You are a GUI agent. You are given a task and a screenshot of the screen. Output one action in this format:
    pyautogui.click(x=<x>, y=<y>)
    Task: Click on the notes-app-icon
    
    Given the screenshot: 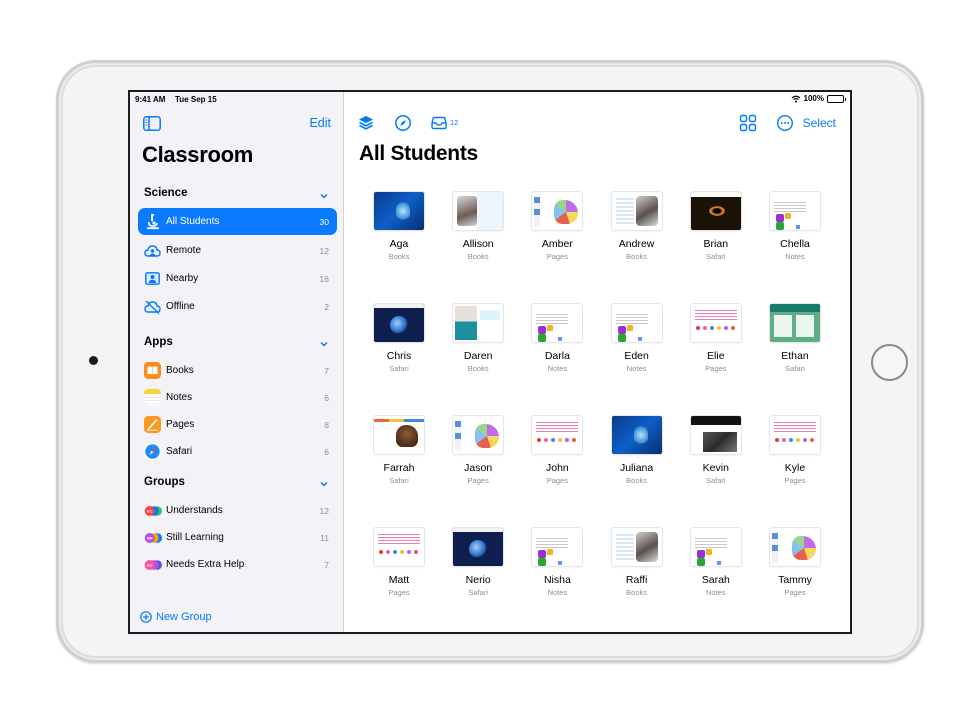 What is the action you would take?
    pyautogui.click(x=152, y=397)
    